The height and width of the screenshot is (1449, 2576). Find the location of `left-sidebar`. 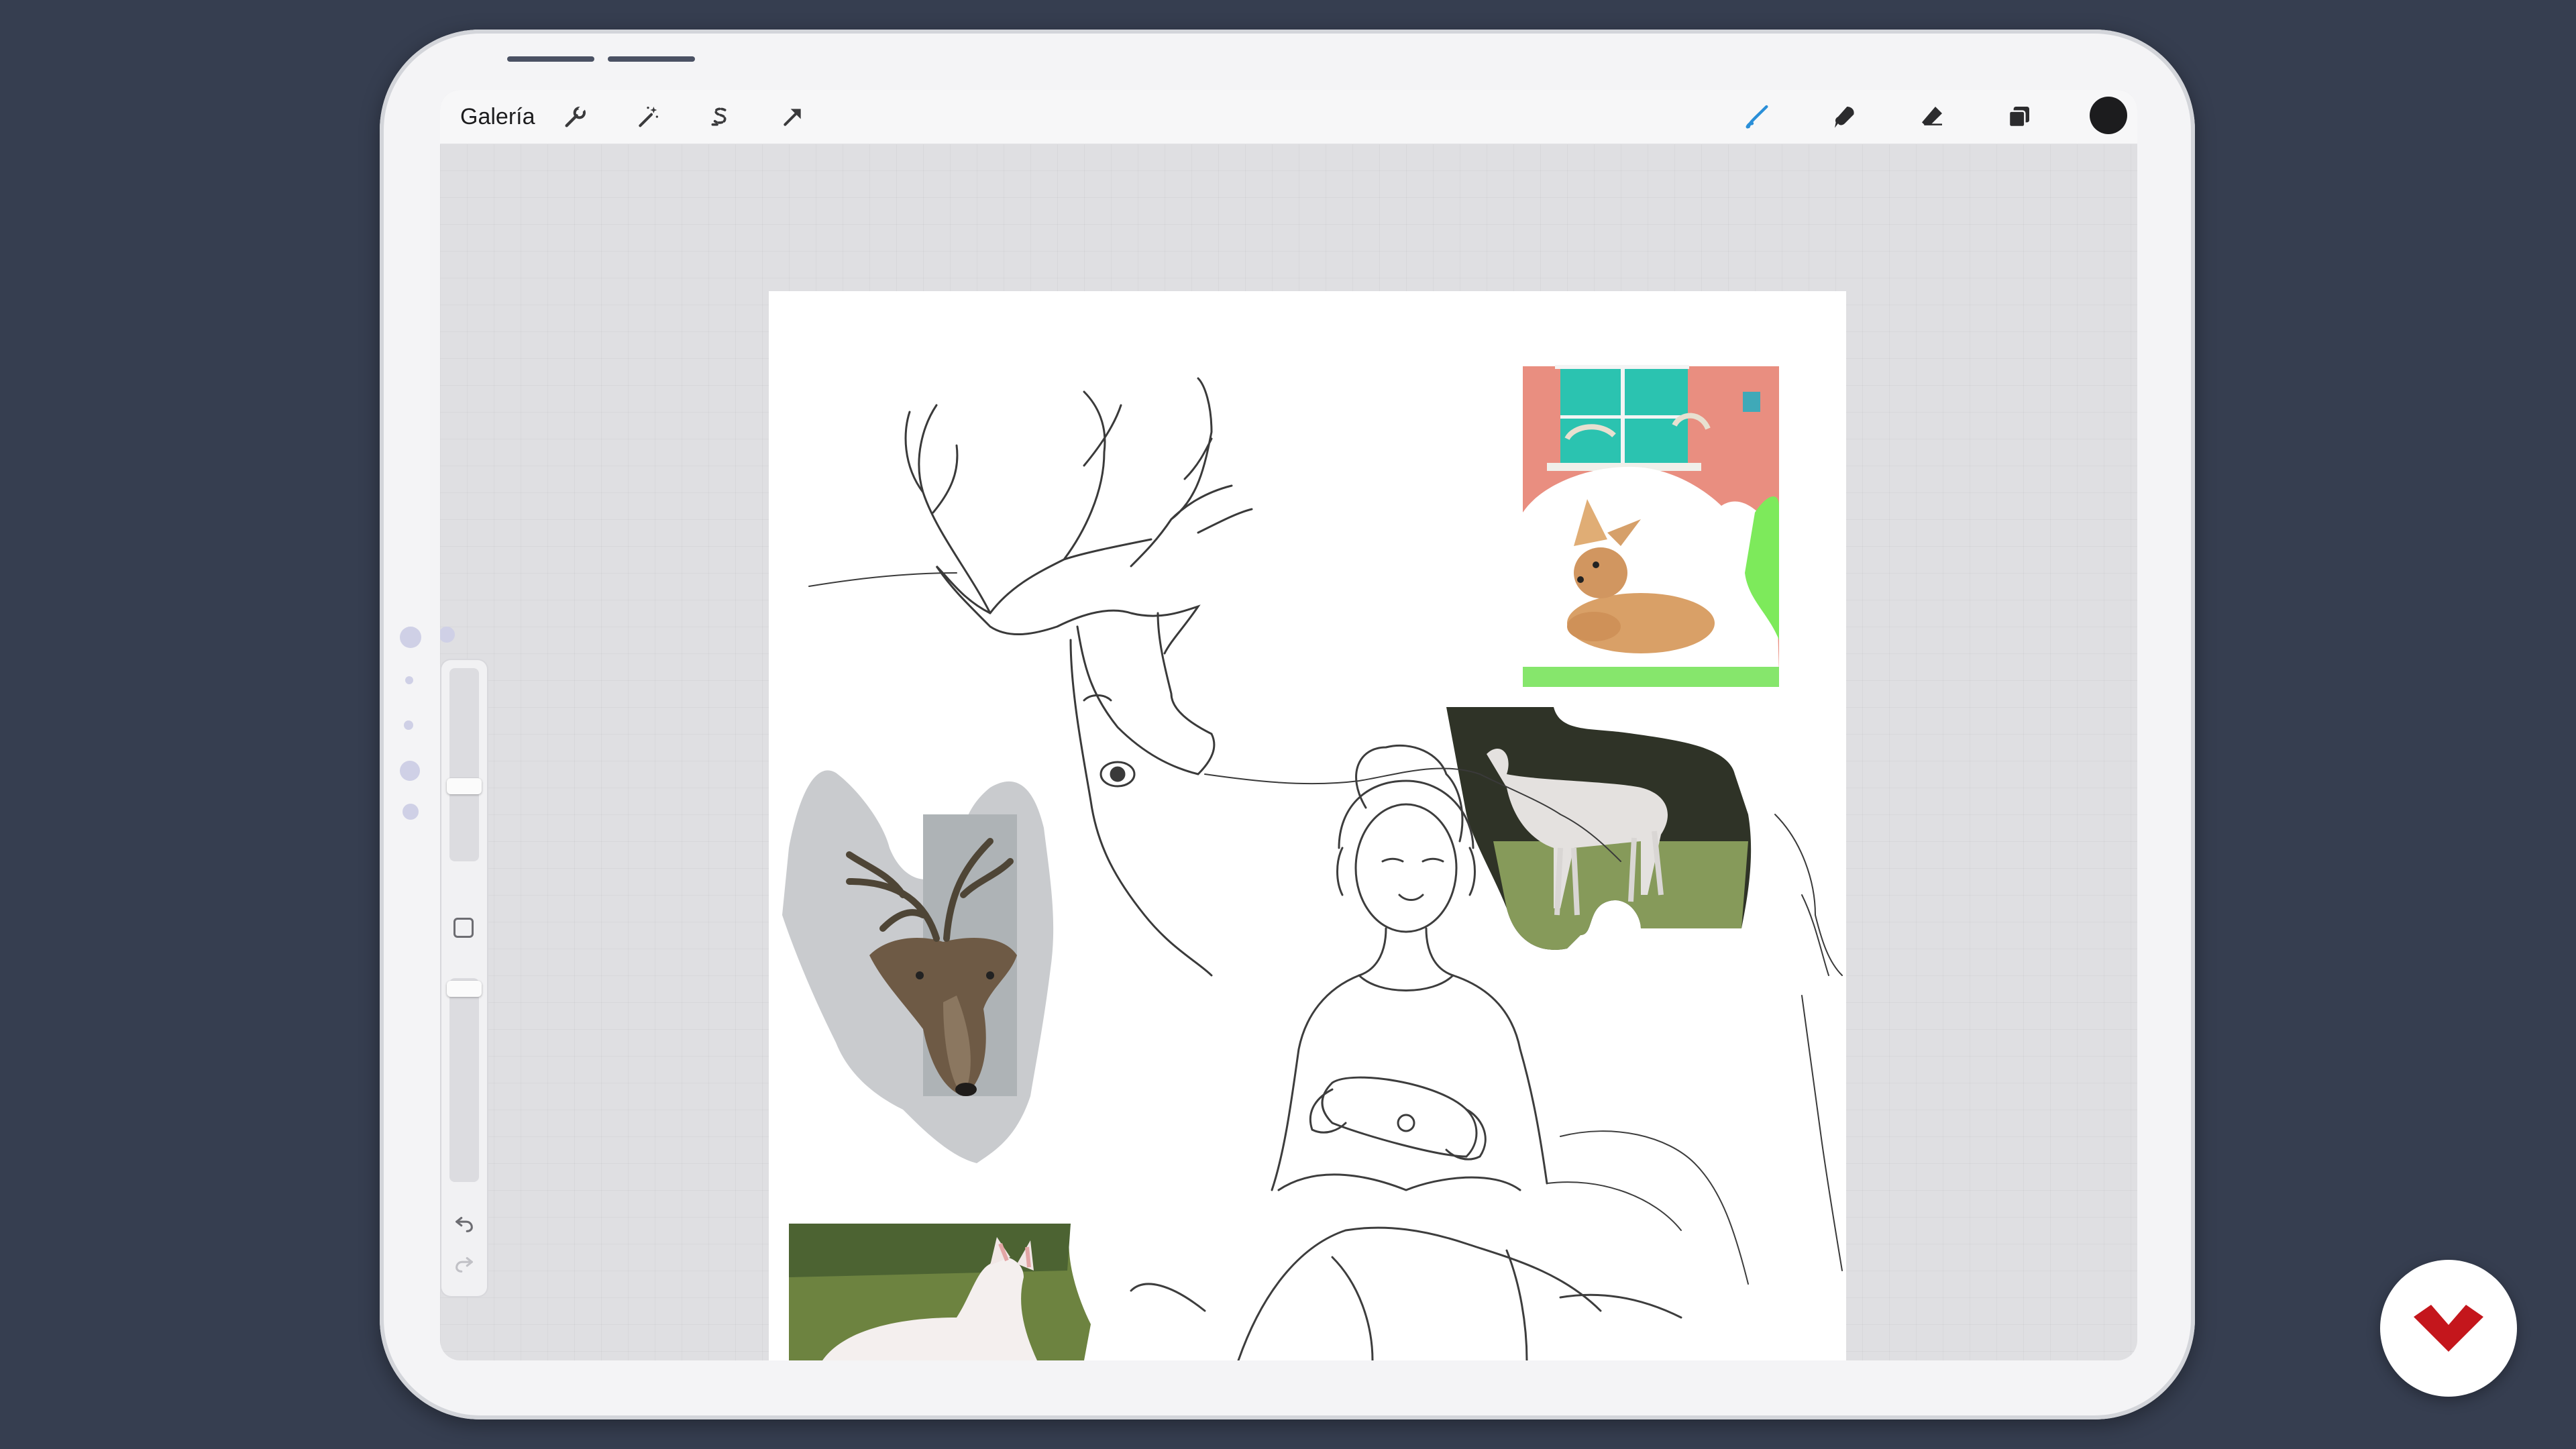

left-sidebar is located at coordinates (464, 978).